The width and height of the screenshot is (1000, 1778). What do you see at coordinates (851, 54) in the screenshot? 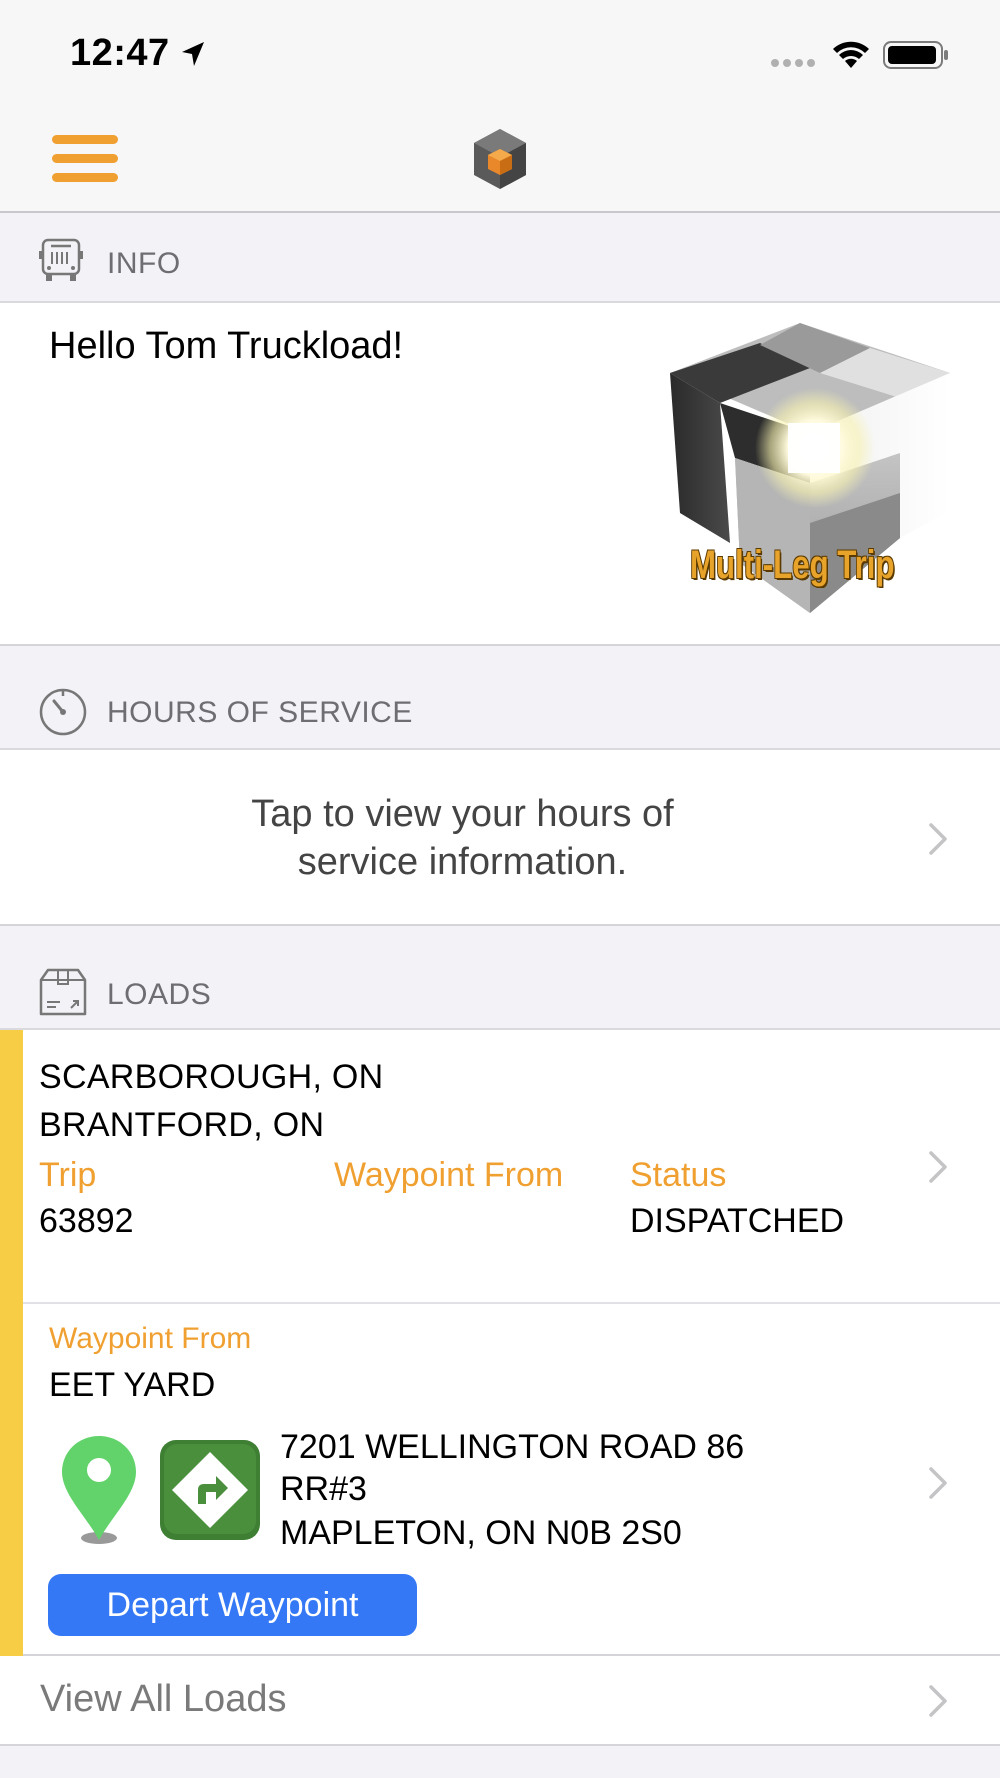
I see `wifi-icon` at bounding box center [851, 54].